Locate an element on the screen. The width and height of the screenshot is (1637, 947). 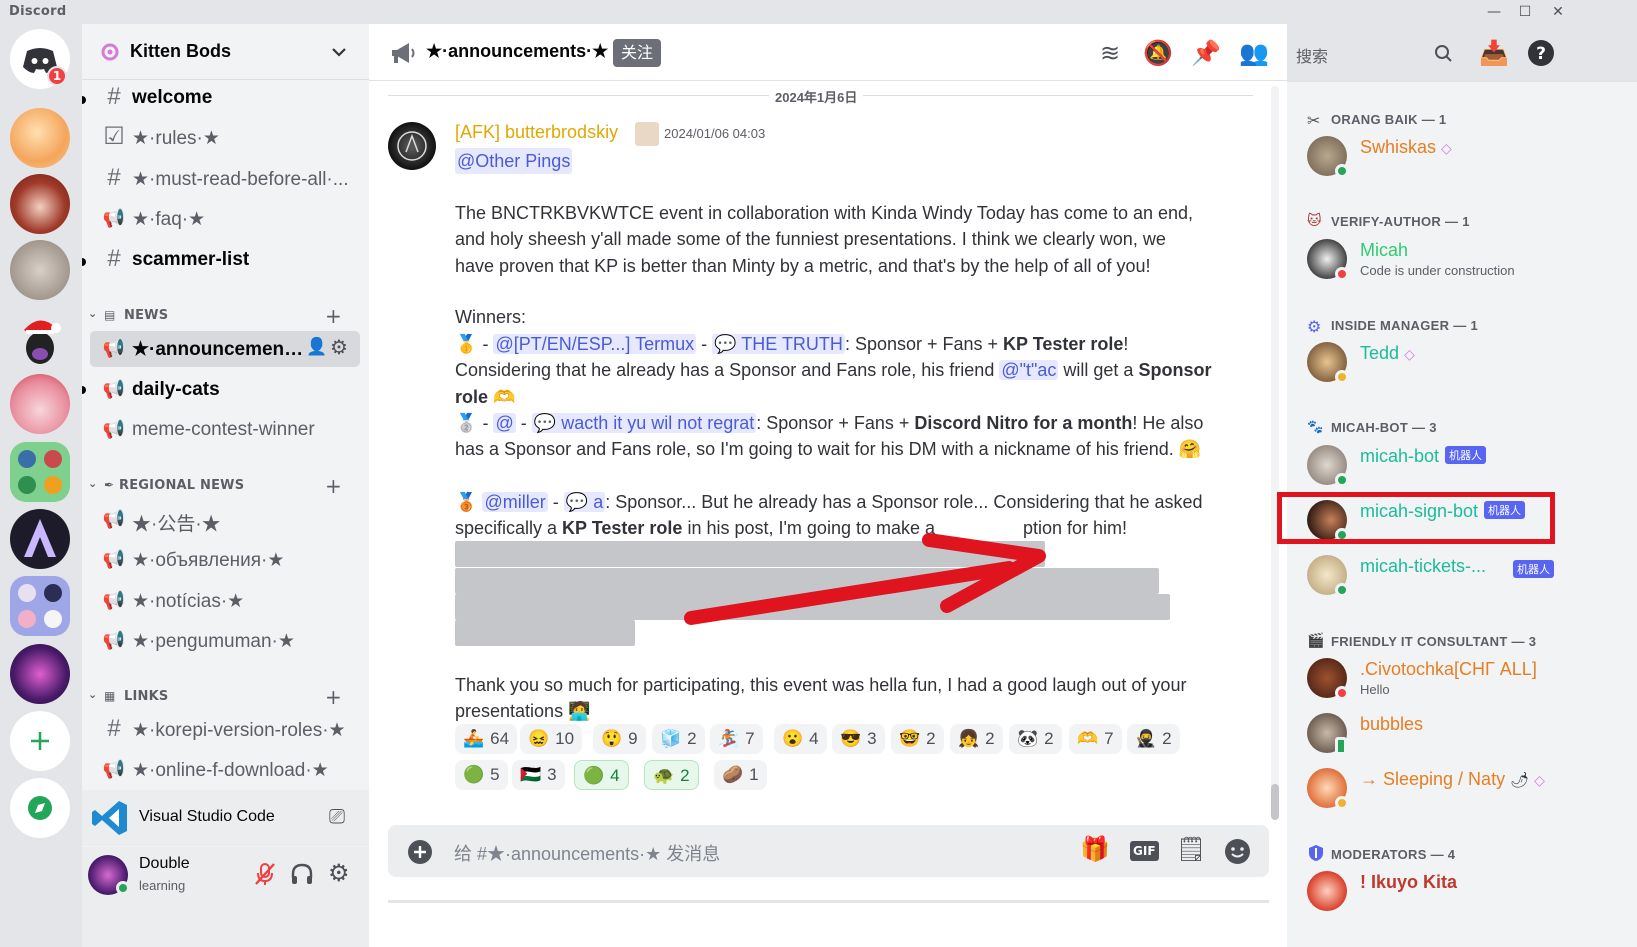
member-micah-bot: micah-bot 机器人 is located at coordinates (1463, 465).